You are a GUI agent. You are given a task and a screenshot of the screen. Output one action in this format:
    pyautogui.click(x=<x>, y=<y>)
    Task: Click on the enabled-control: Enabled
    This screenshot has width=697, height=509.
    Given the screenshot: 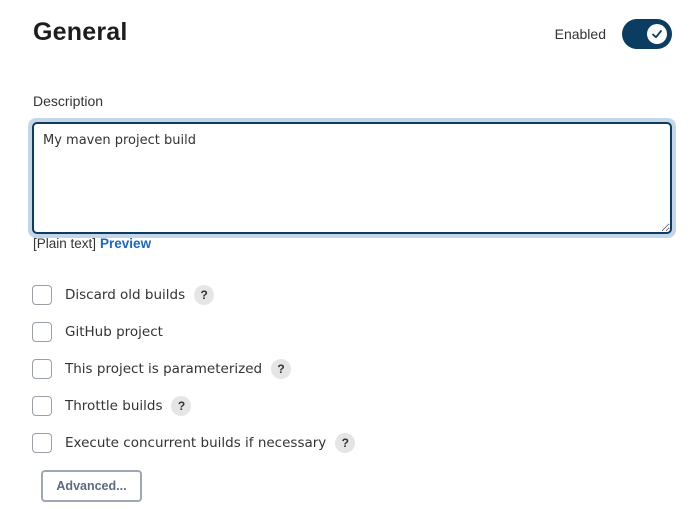 What is the action you would take?
    pyautogui.click(x=613, y=34)
    